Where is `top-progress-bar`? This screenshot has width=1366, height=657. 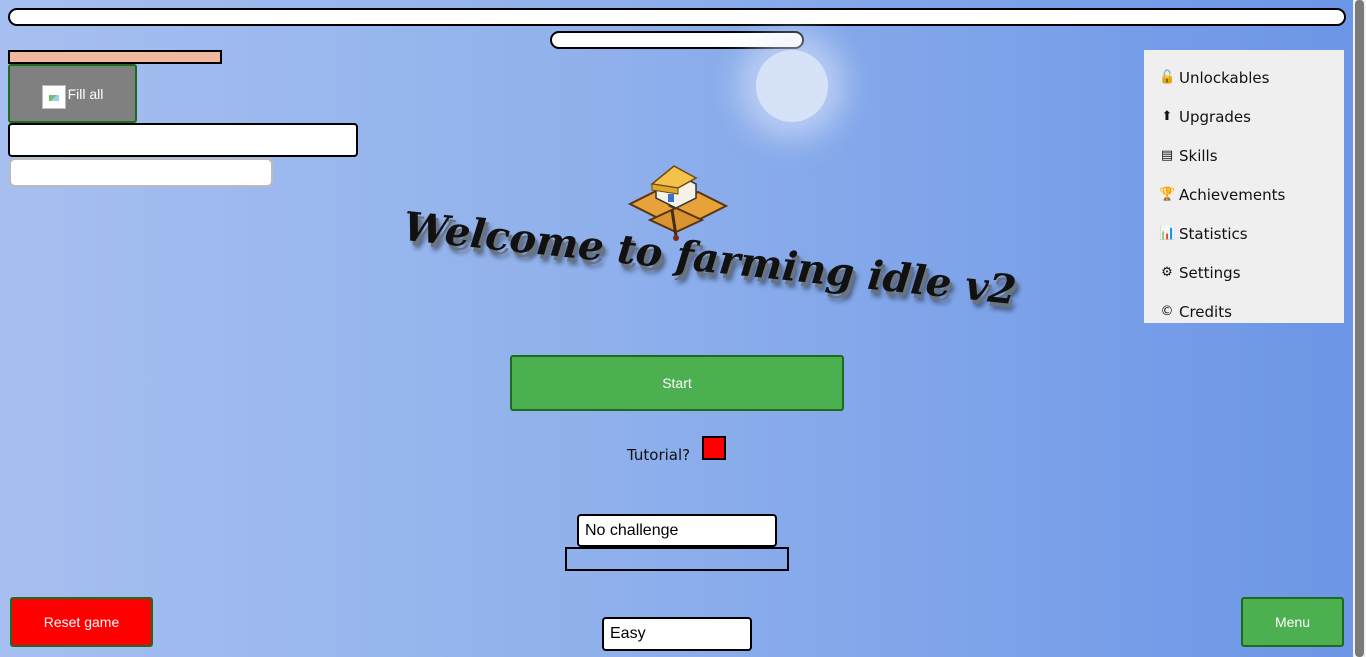
top-progress-bar is located at coordinates (677, 17).